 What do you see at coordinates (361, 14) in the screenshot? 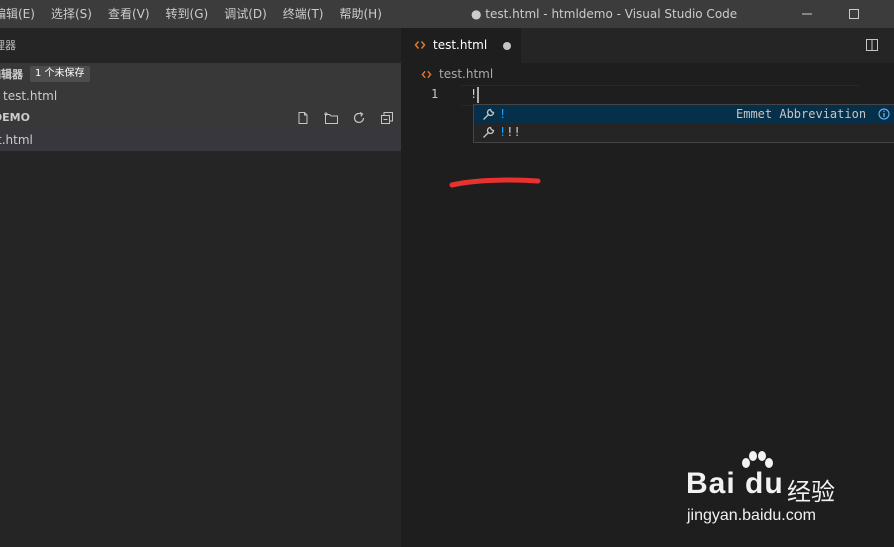
I see `menu-help: 帮助(H)` at bounding box center [361, 14].